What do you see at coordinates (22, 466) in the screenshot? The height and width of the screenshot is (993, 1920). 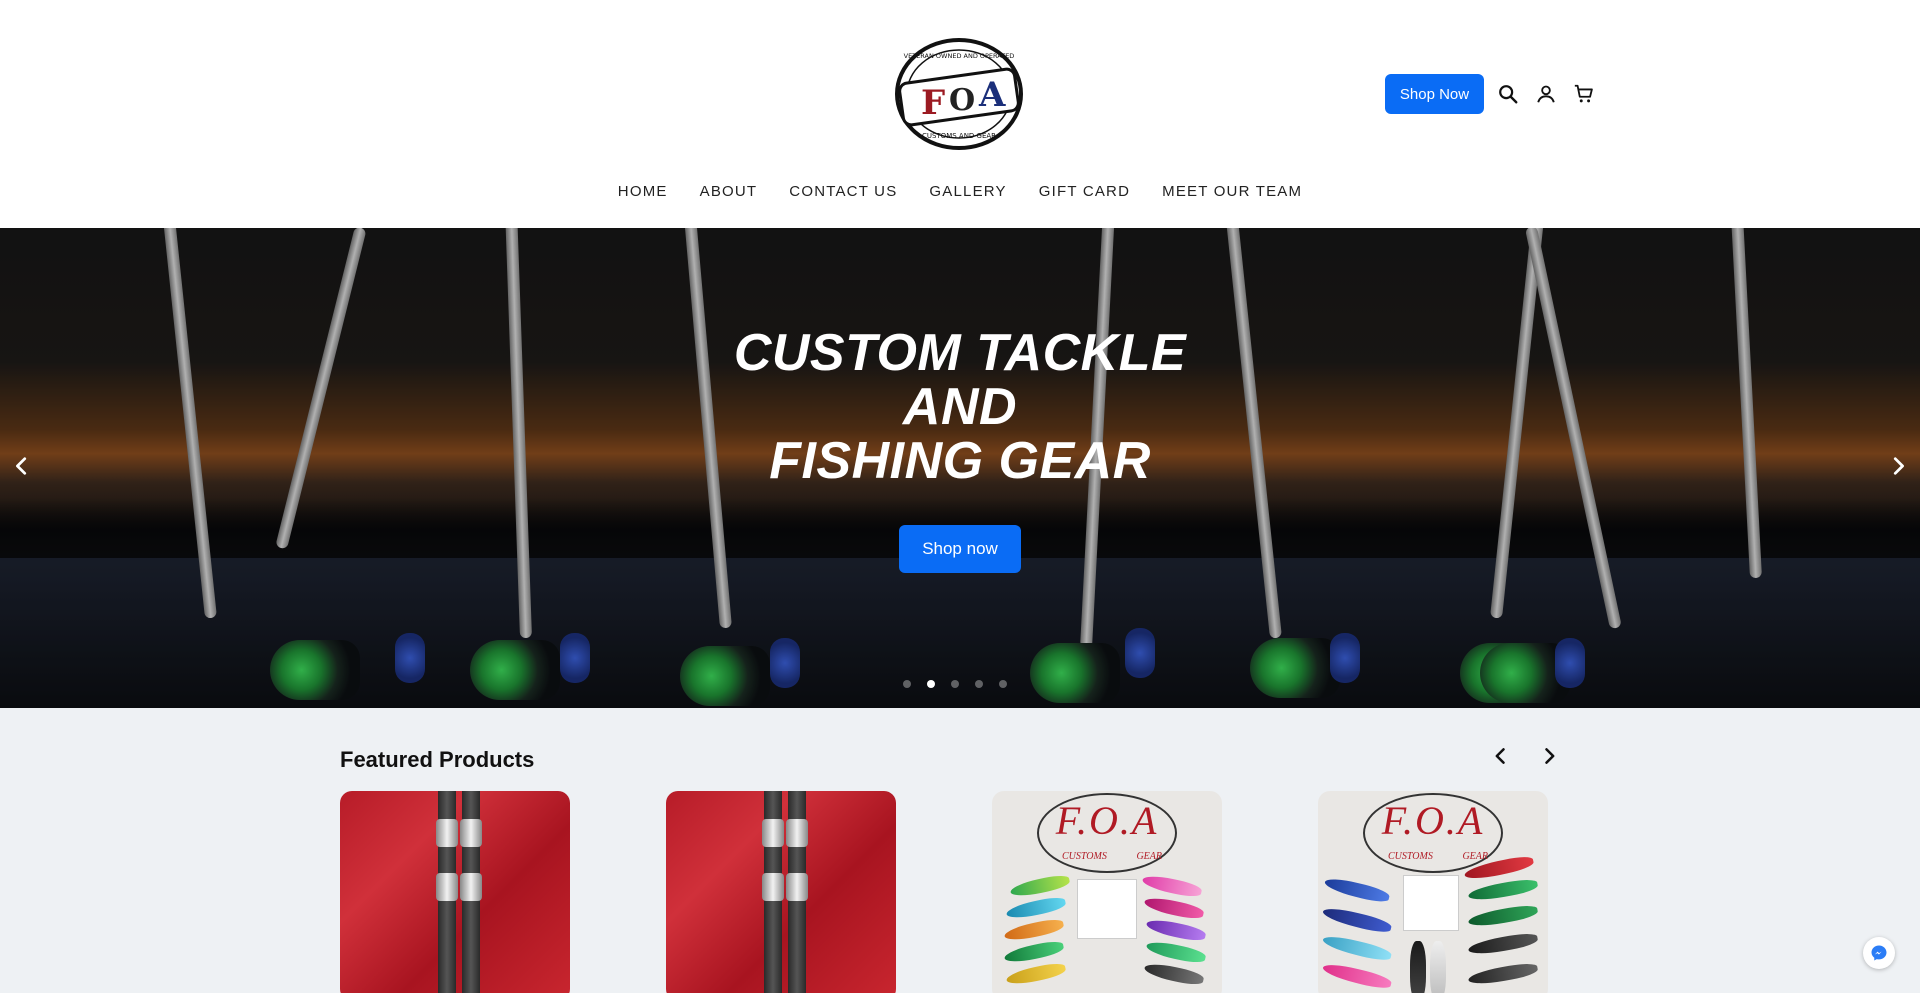 I see `hero-prev-arrow` at bounding box center [22, 466].